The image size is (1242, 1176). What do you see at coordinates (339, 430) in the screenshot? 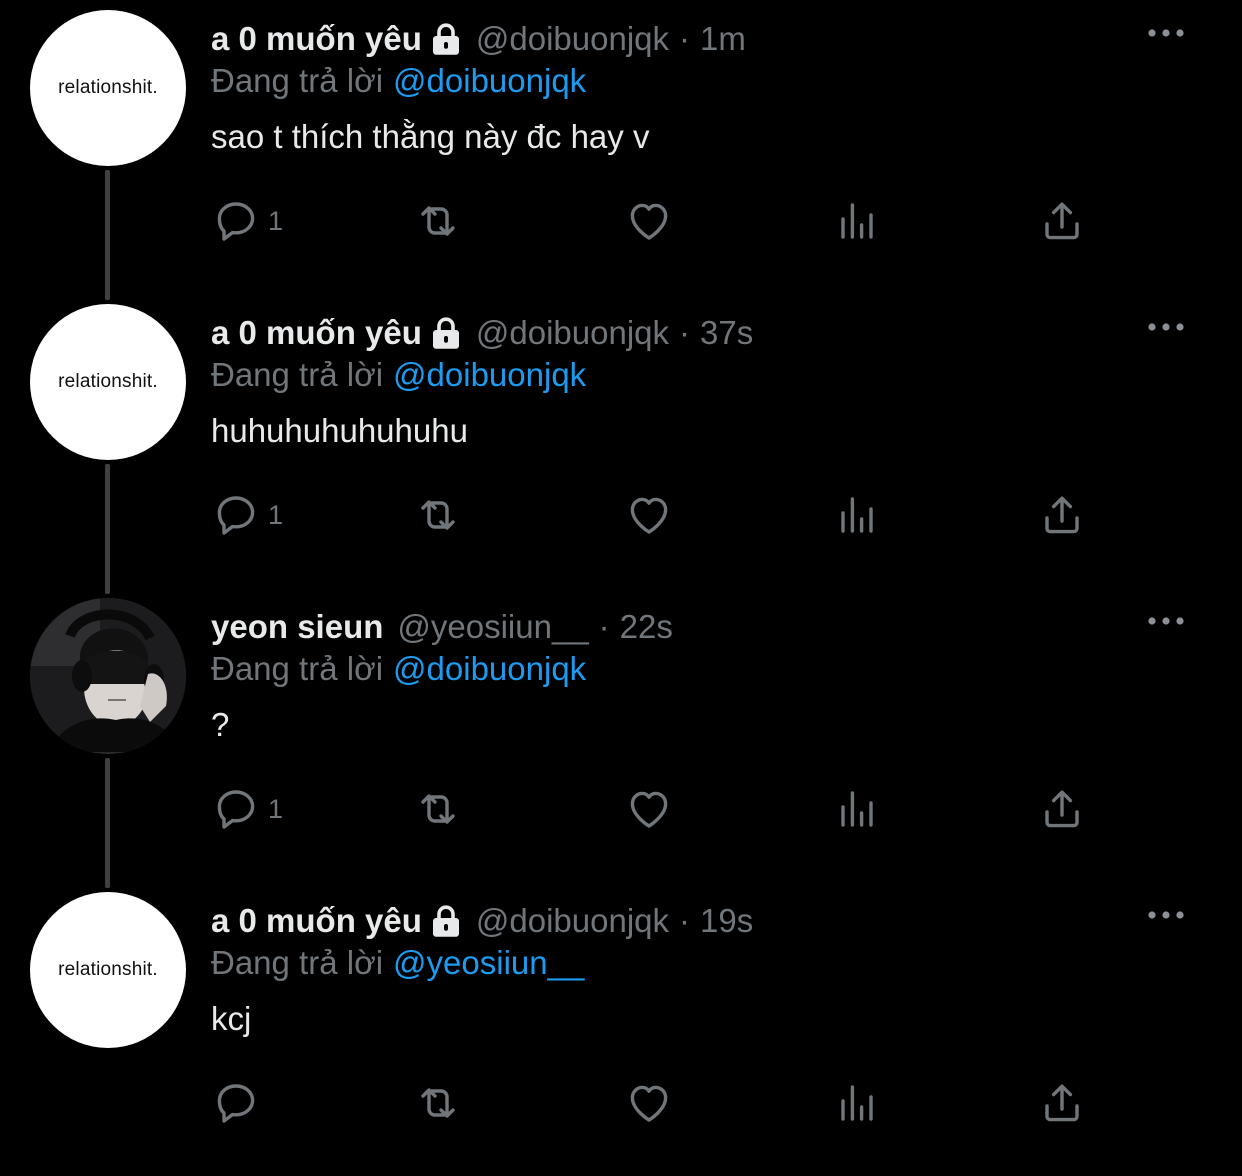
I see `tweet-text: huhuhuhuhuhuhu` at bounding box center [339, 430].